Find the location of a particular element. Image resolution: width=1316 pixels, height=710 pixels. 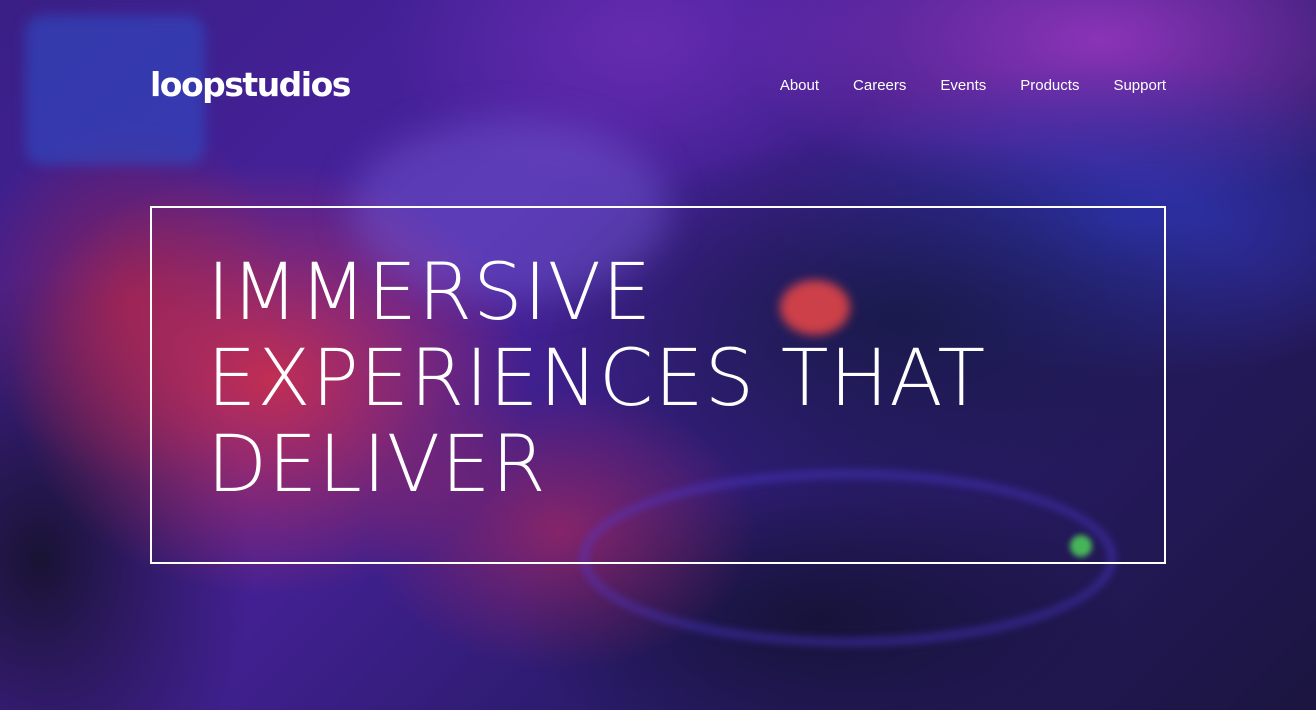

nav-link-products: Products is located at coordinates (1049, 85).